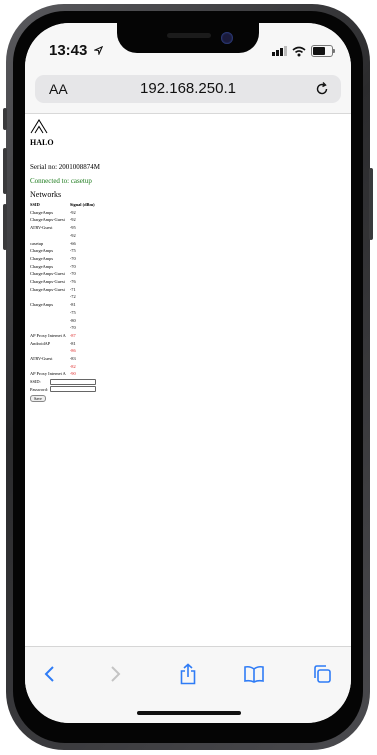  I want to click on network-signal: -82, so click(72, 366).